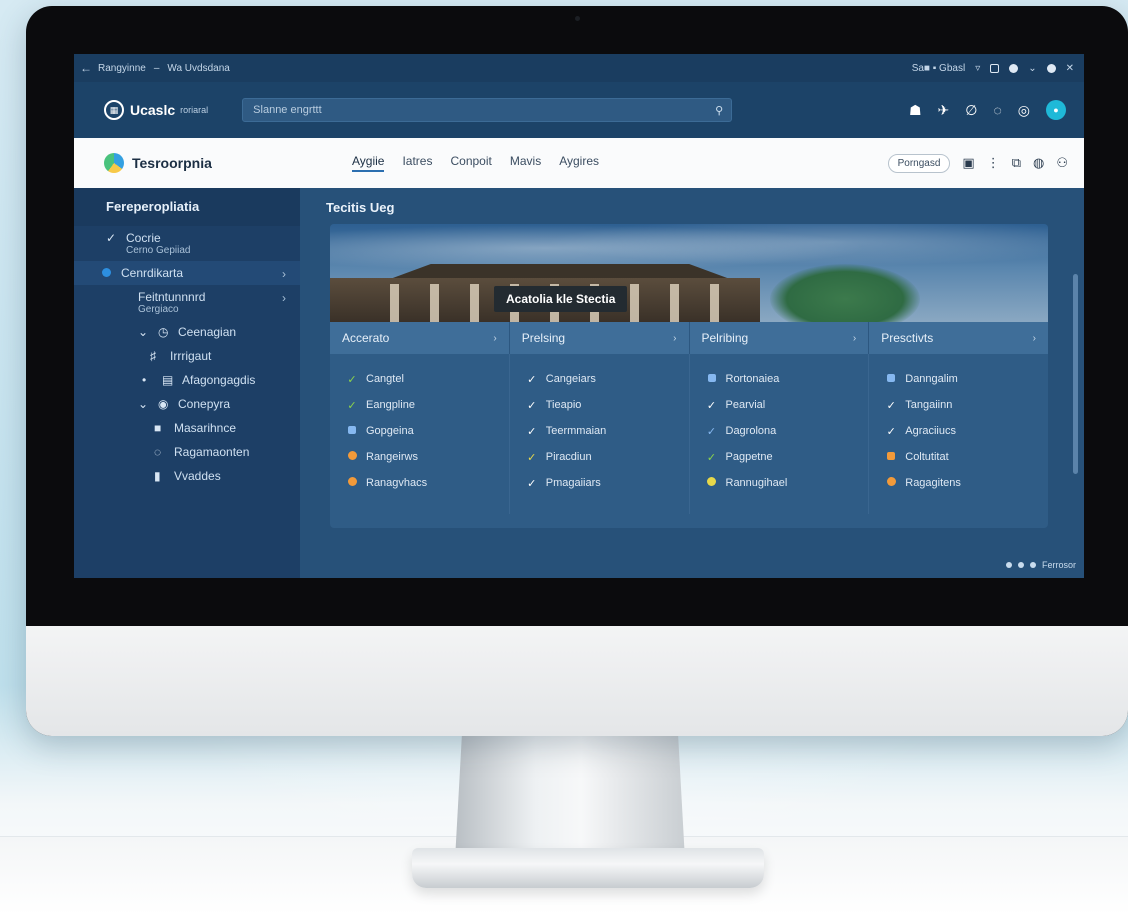 The height and width of the screenshot is (915, 1128). Describe the element at coordinates (779, 338) in the screenshot. I see `category-header-3: Pelribing ›` at that location.